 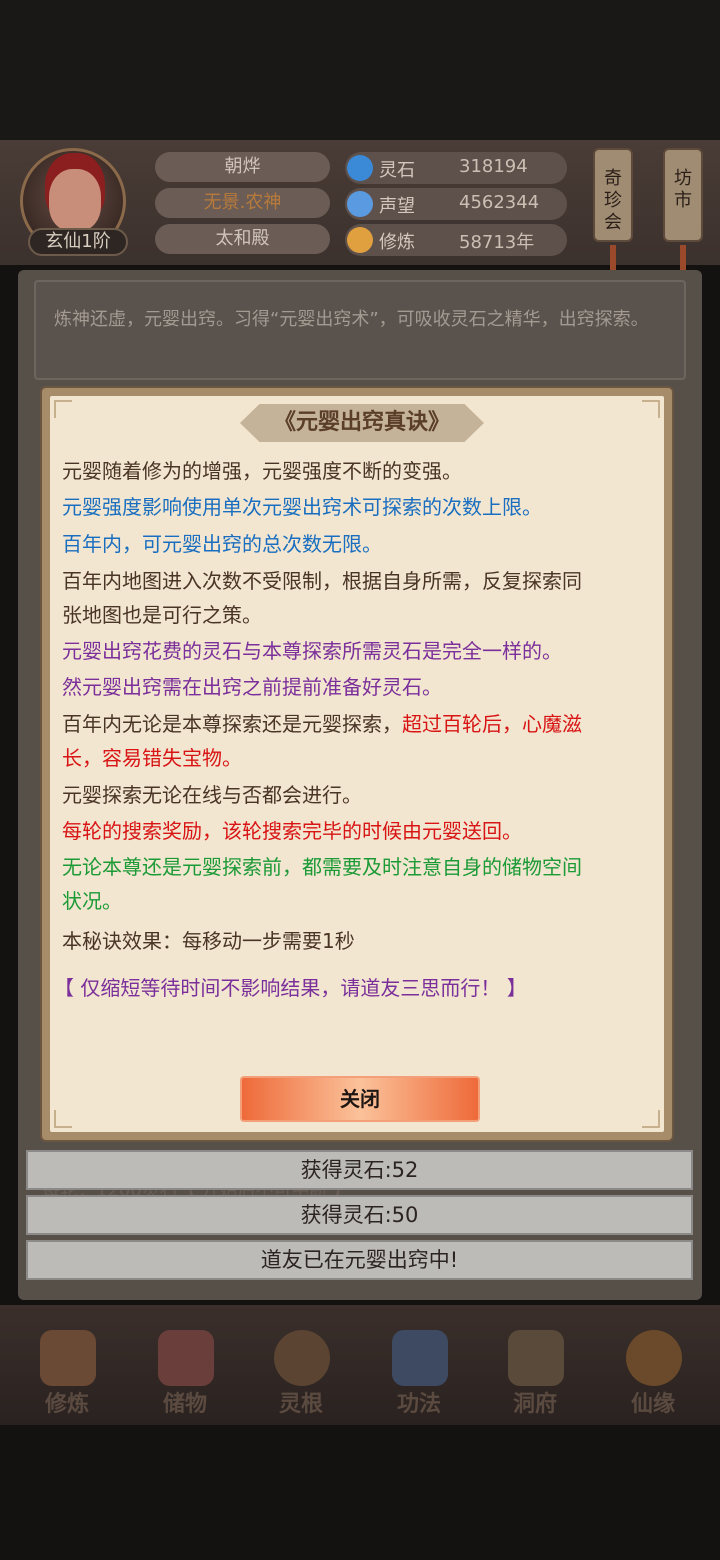 What do you see at coordinates (322, 884) in the screenshot?
I see `rule-10: 无论本尊还是元婴探索前，都需要及时注意自身的储物空间 状况。` at bounding box center [322, 884].